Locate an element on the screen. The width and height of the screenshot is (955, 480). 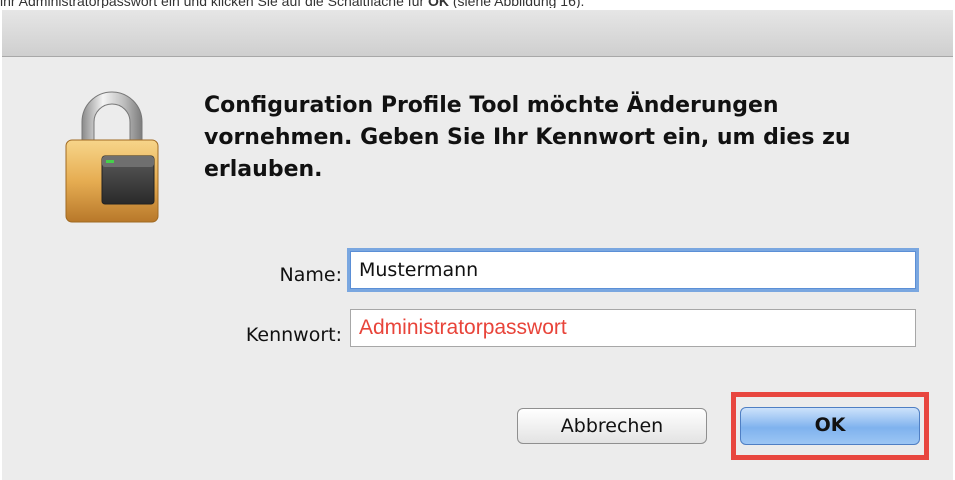
lock-icon is located at coordinates (112, 157).